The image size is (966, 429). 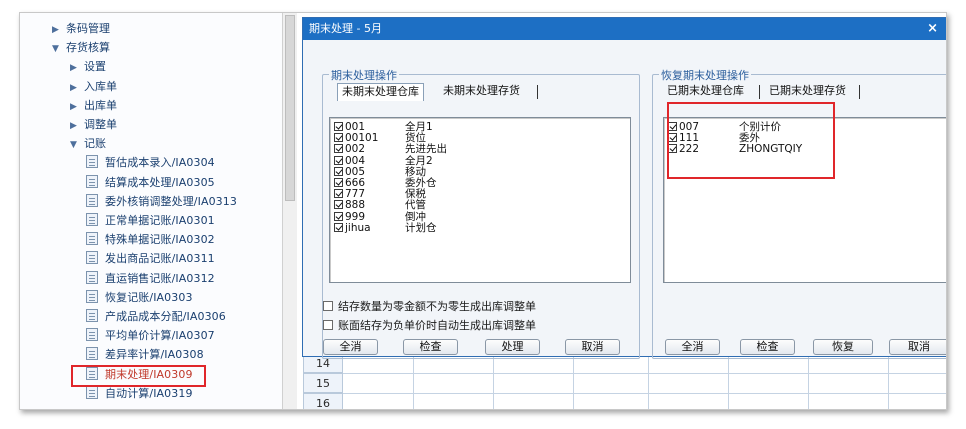 I want to click on restore-button: 恢复, so click(x=843, y=347).